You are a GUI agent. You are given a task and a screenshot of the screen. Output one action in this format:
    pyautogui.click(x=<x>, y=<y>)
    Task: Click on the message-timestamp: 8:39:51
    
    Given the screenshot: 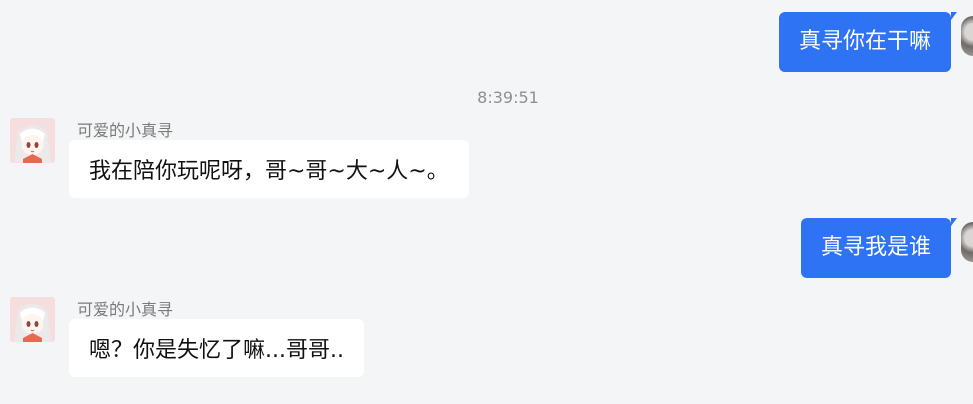 What is the action you would take?
    pyautogui.click(x=508, y=97)
    